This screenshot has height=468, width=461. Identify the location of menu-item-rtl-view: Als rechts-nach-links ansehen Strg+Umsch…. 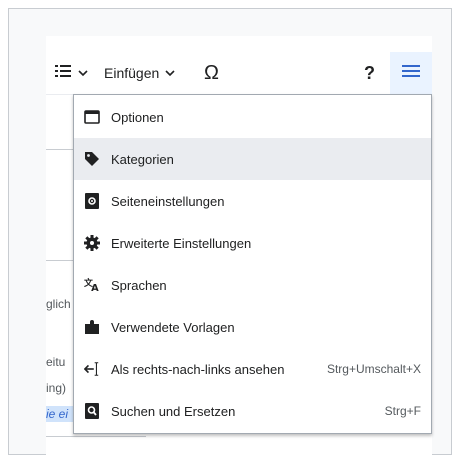
(252, 369).